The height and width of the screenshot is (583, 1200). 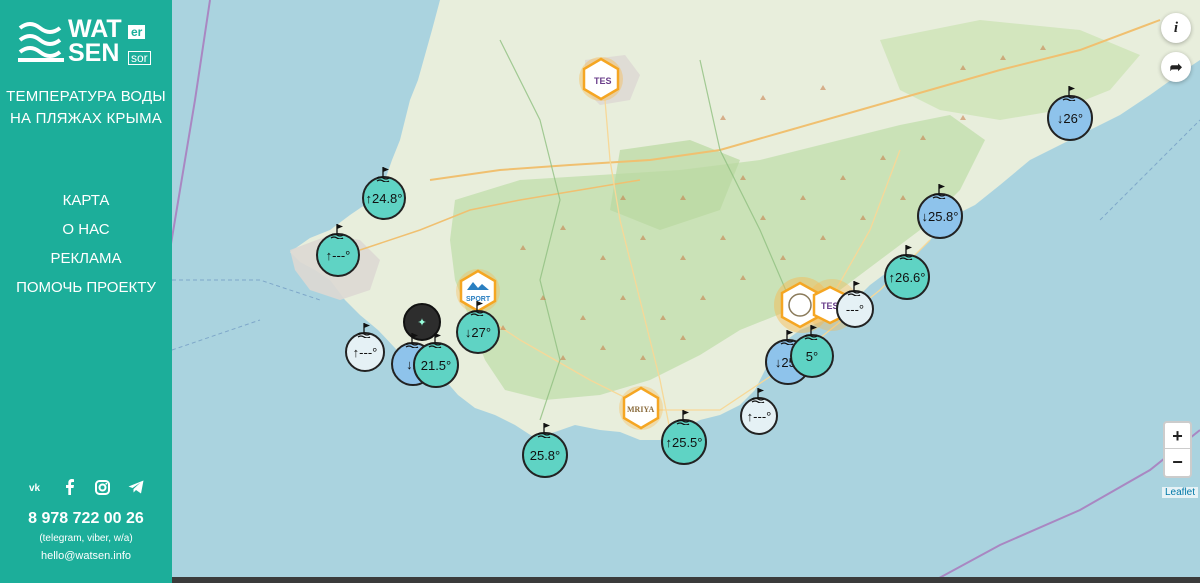 I want to click on temperature-value: ↓27°, so click(x=478, y=332).